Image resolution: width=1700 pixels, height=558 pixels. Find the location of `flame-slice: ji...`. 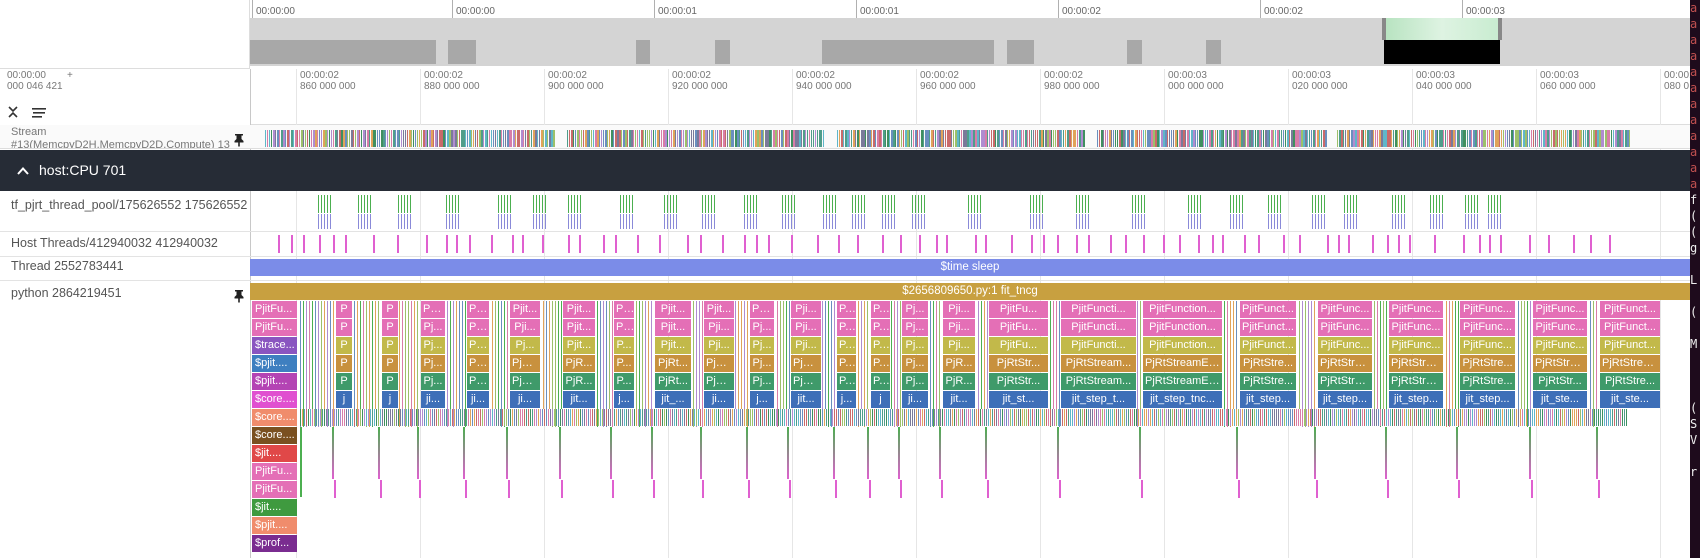

flame-slice: ji... is located at coordinates (525, 399).